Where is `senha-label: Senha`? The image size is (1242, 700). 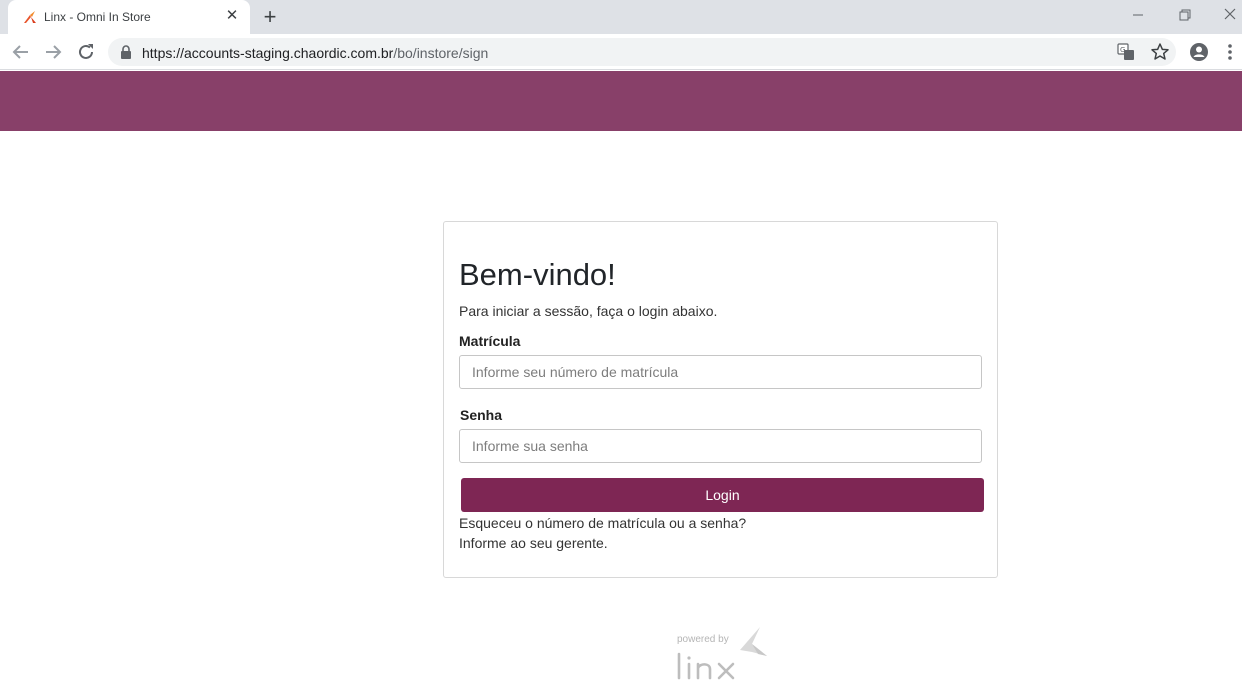
senha-label: Senha is located at coordinates (481, 415).